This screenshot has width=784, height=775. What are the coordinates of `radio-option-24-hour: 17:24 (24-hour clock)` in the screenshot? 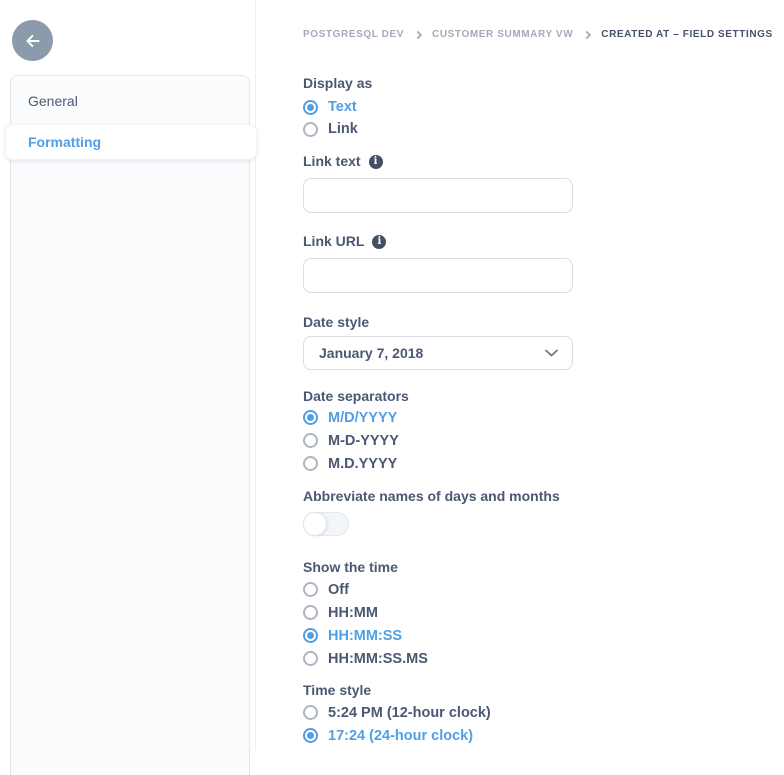 It's located at (438, 735).